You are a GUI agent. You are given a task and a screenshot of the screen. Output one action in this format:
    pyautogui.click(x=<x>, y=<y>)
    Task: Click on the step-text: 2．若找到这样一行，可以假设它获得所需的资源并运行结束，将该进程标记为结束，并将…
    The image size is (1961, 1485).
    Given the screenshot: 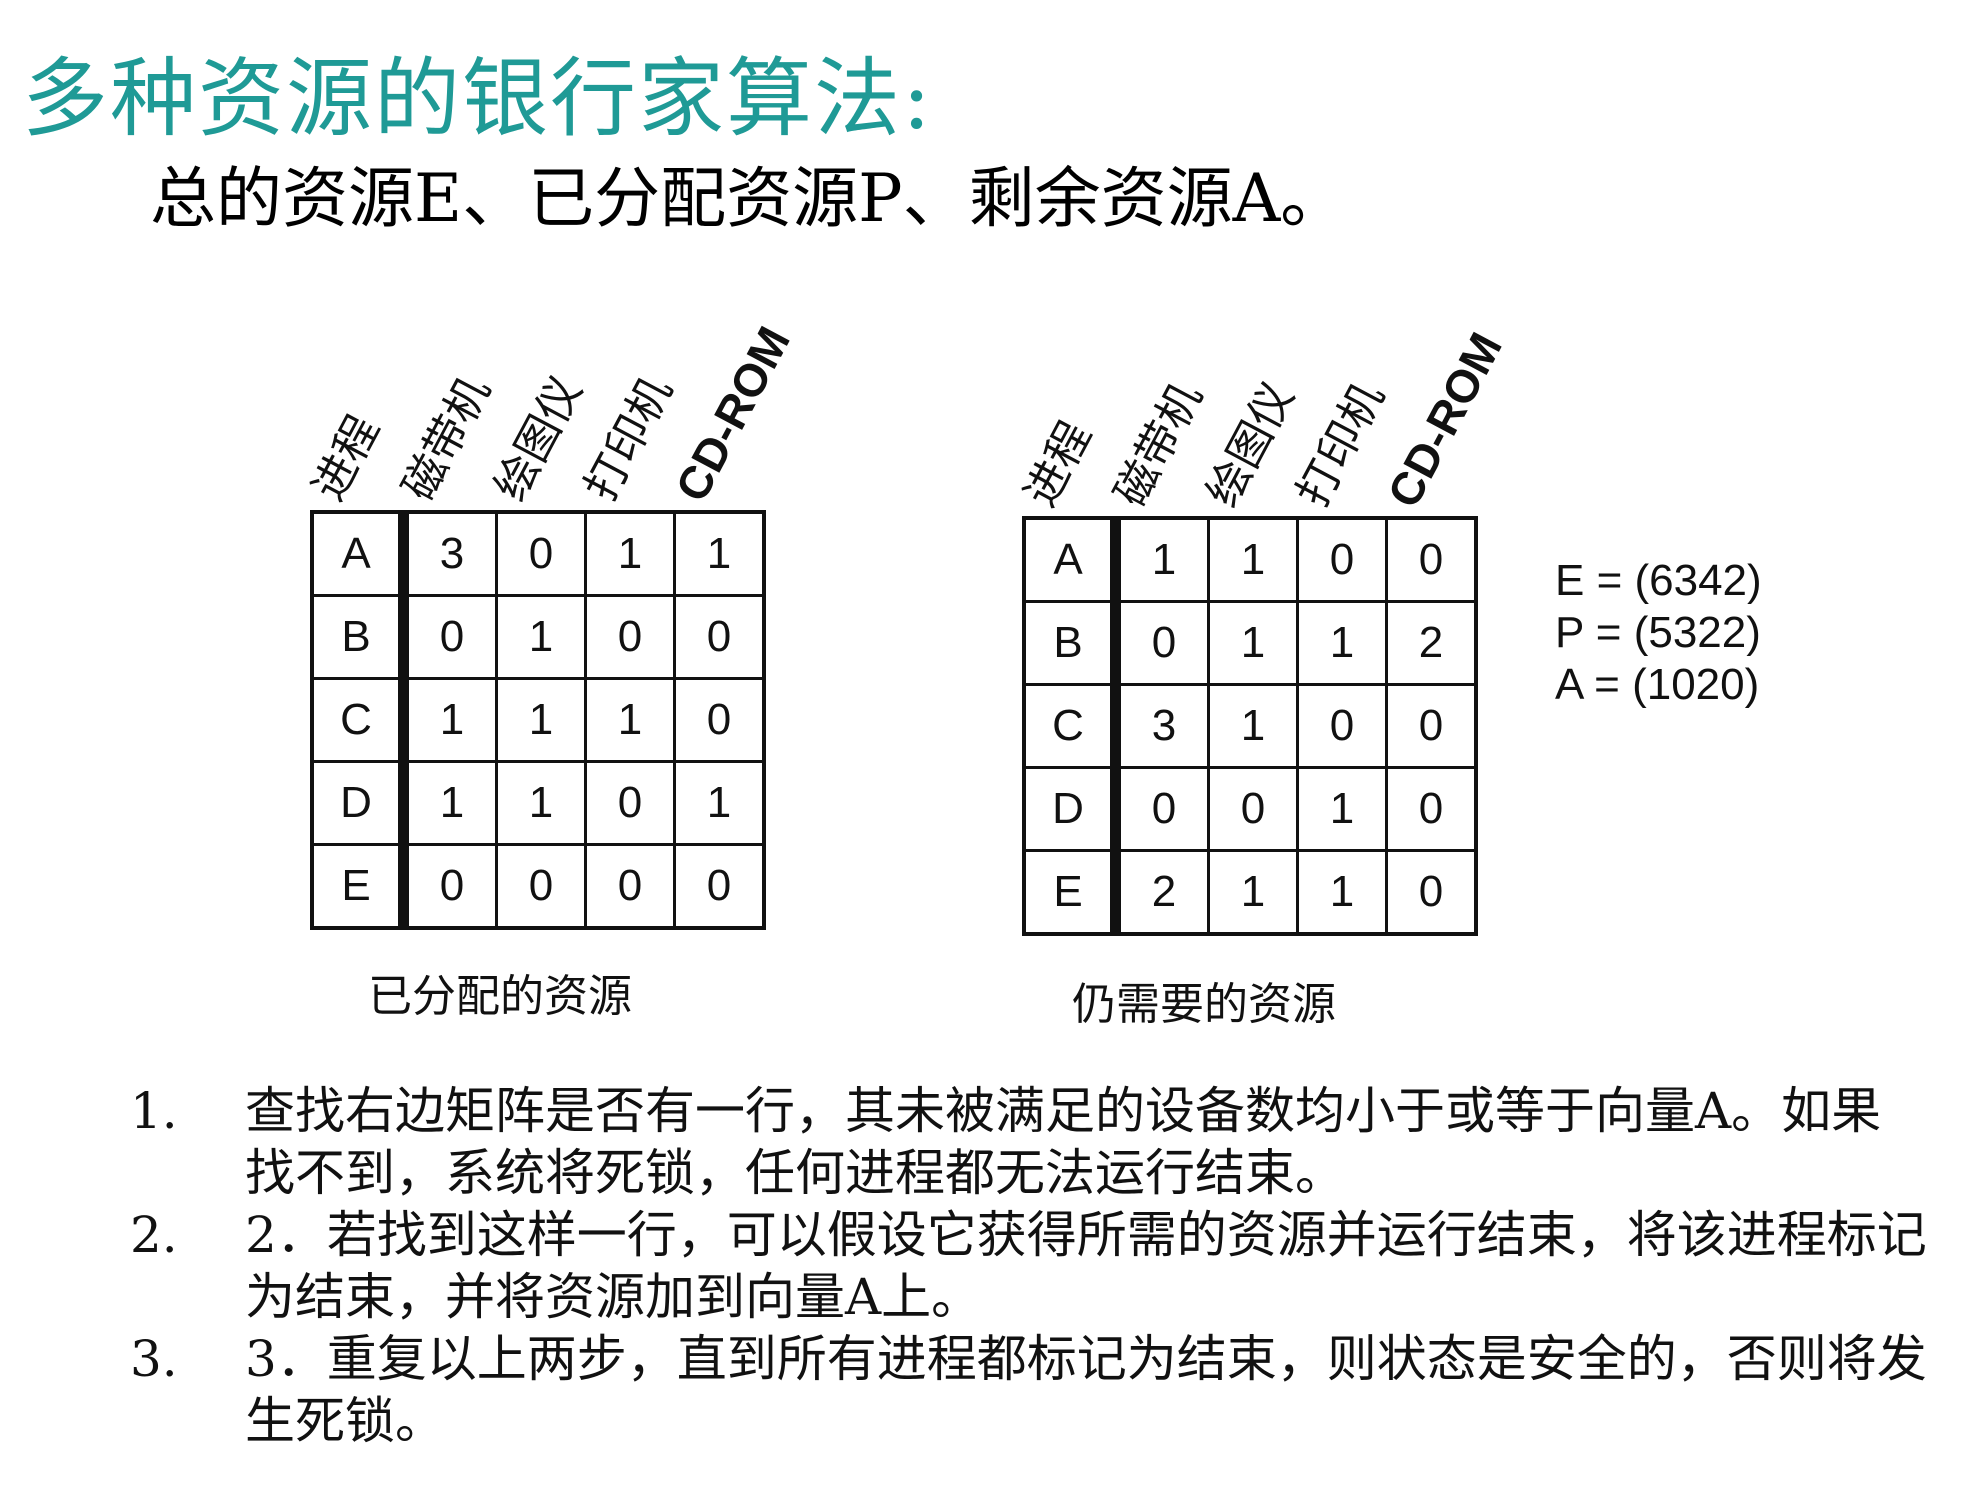 What is the action you would take?
    pyautogui.click(x=1086, y=1266)
    